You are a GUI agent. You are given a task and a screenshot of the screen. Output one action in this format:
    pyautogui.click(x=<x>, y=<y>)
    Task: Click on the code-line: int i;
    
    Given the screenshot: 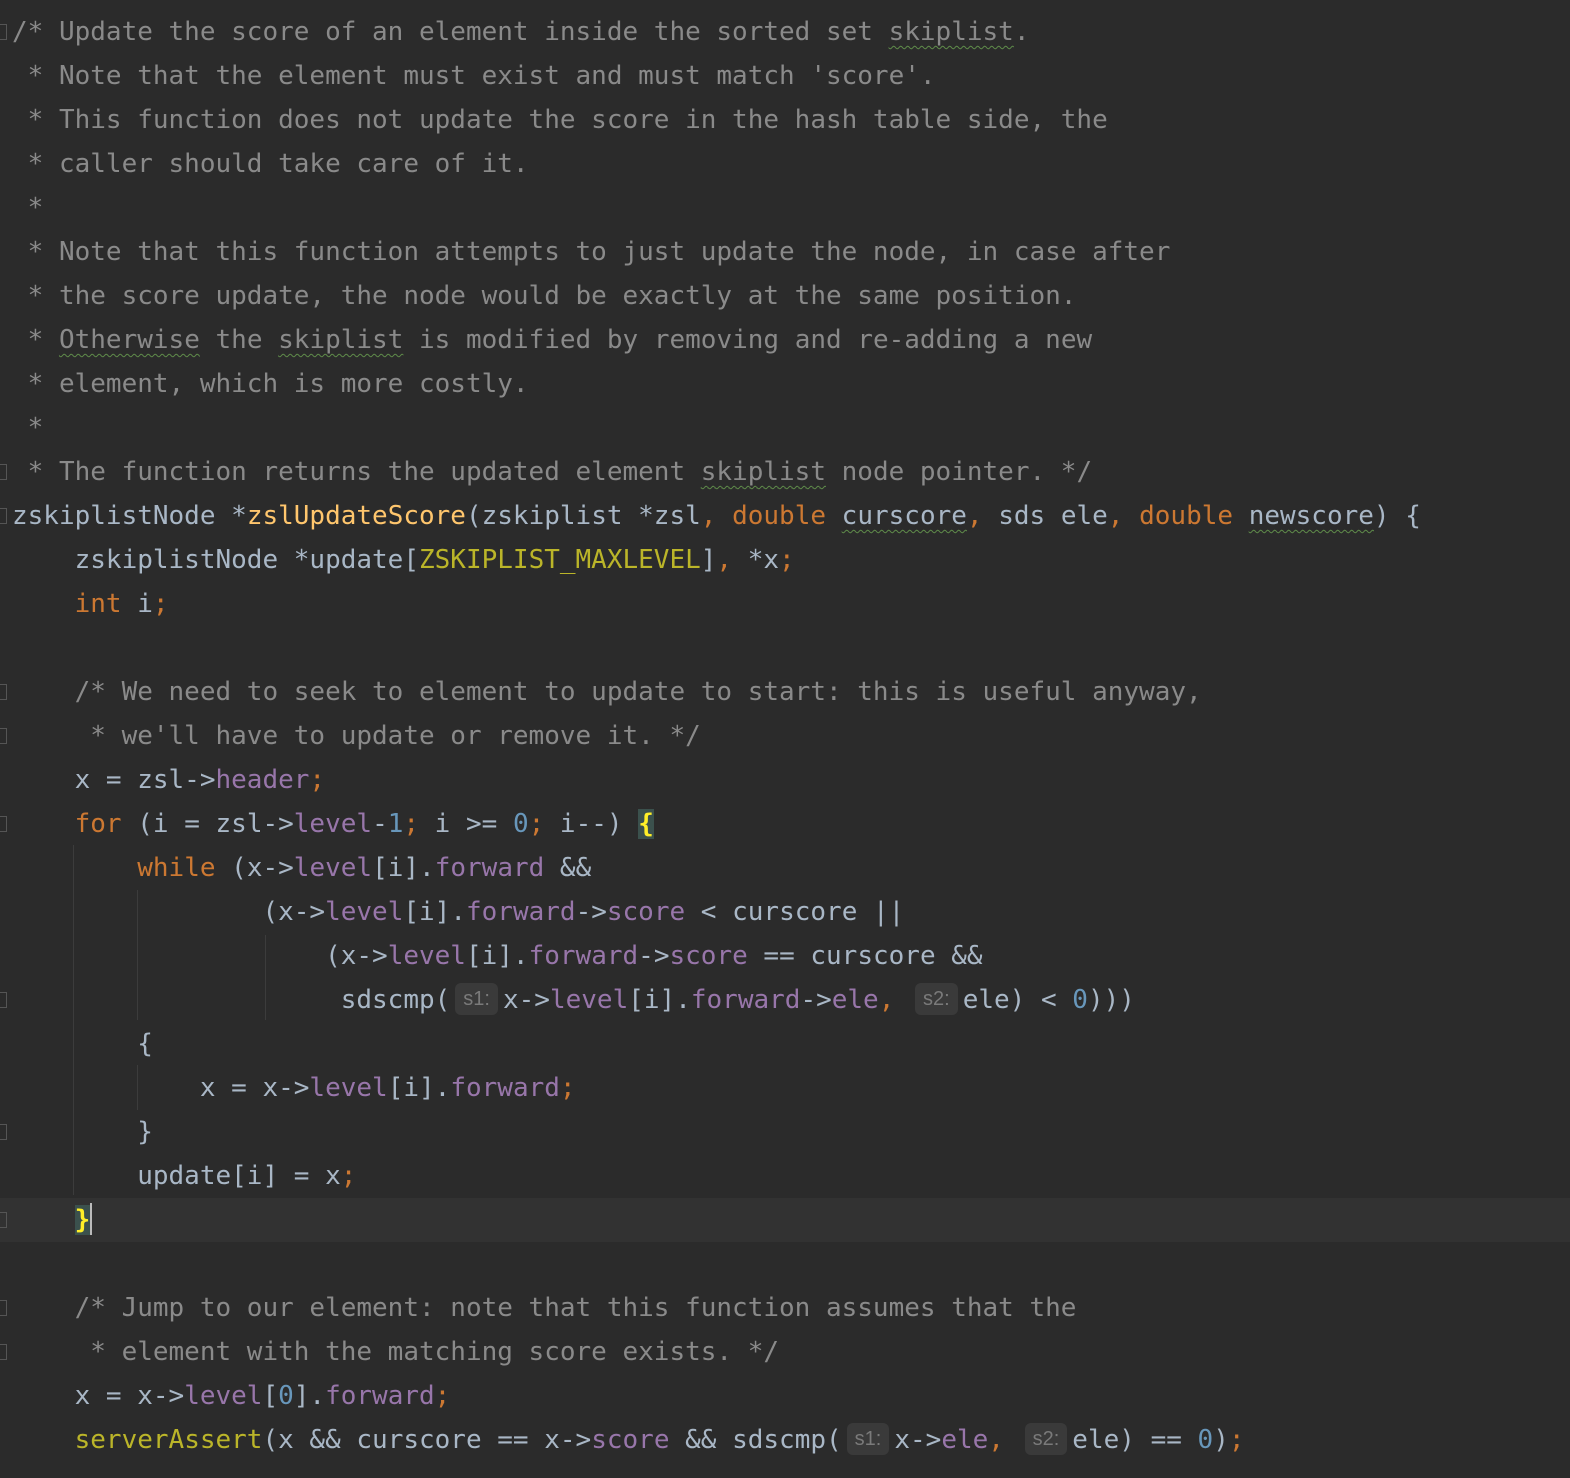 What is the action you would take?
    pyautogui.click(x=785, y=604)
    